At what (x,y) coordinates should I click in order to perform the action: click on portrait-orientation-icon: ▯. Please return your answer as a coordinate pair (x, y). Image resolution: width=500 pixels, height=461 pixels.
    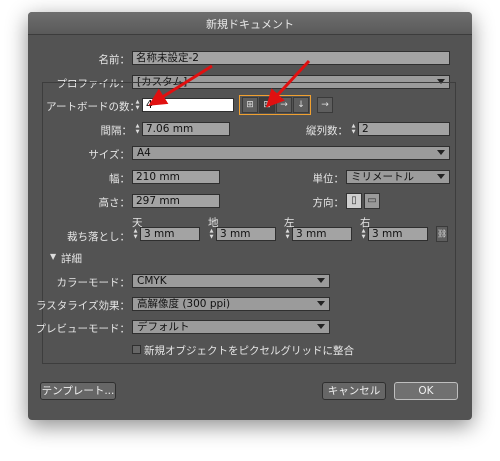
    Looking at the image, I should click on (354, 201).